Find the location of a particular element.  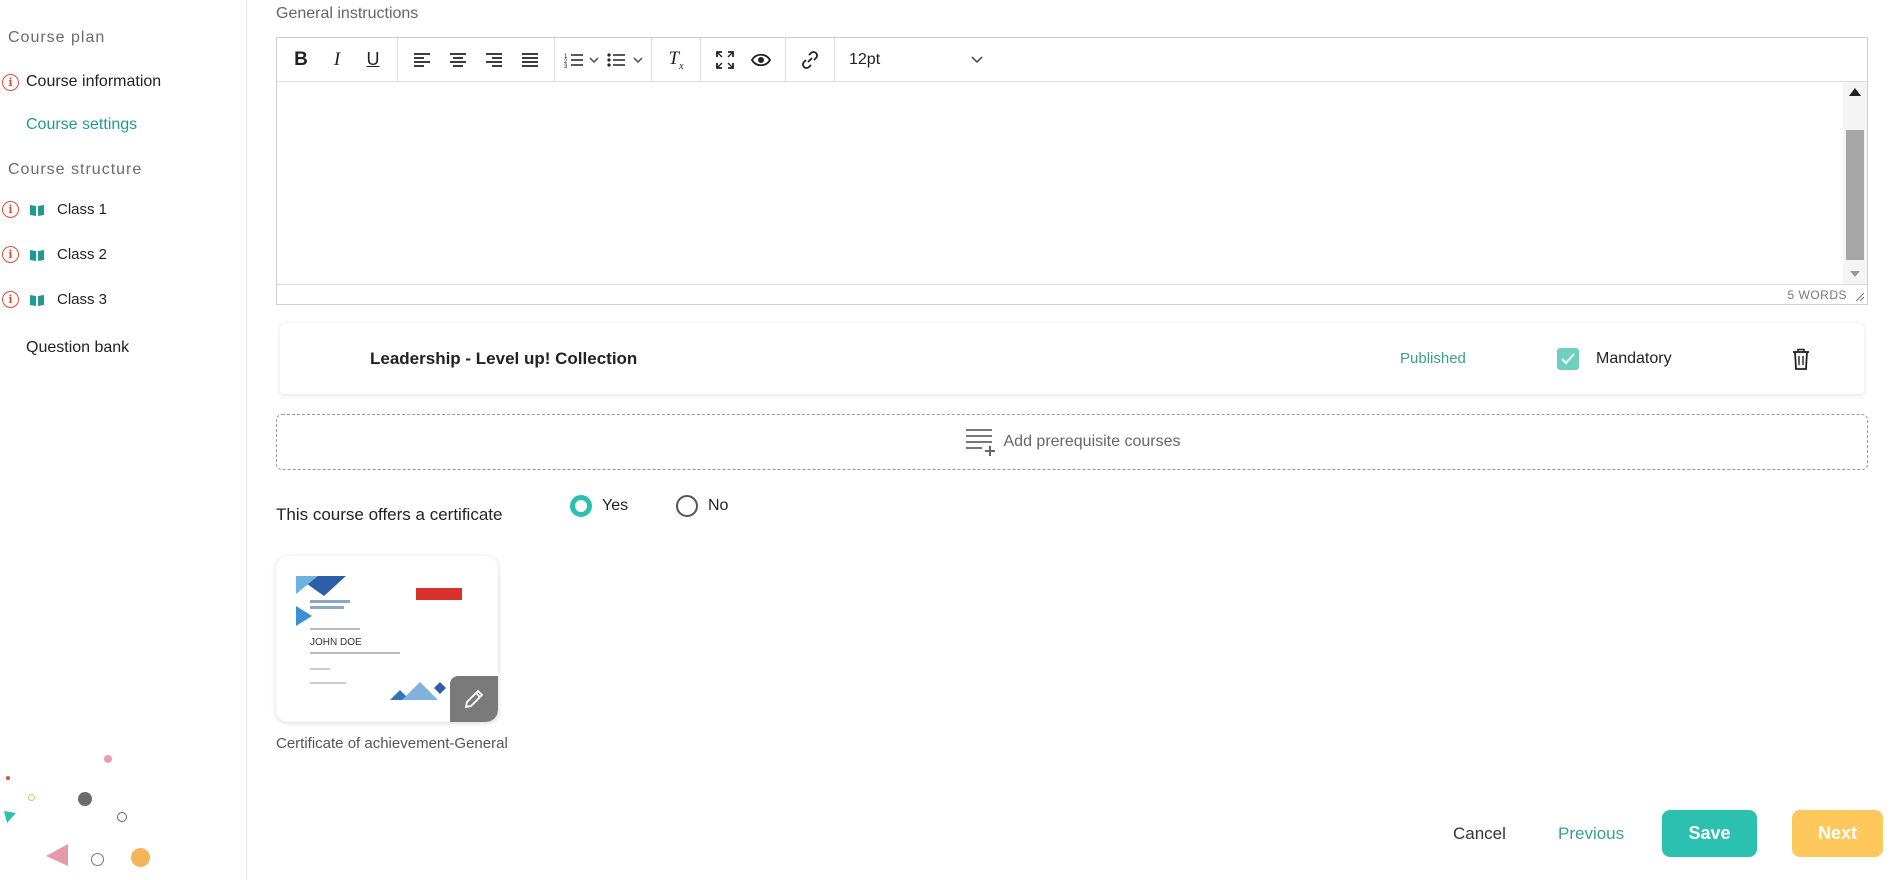

editor-scrollbar is located at coordinates (1855, 183).